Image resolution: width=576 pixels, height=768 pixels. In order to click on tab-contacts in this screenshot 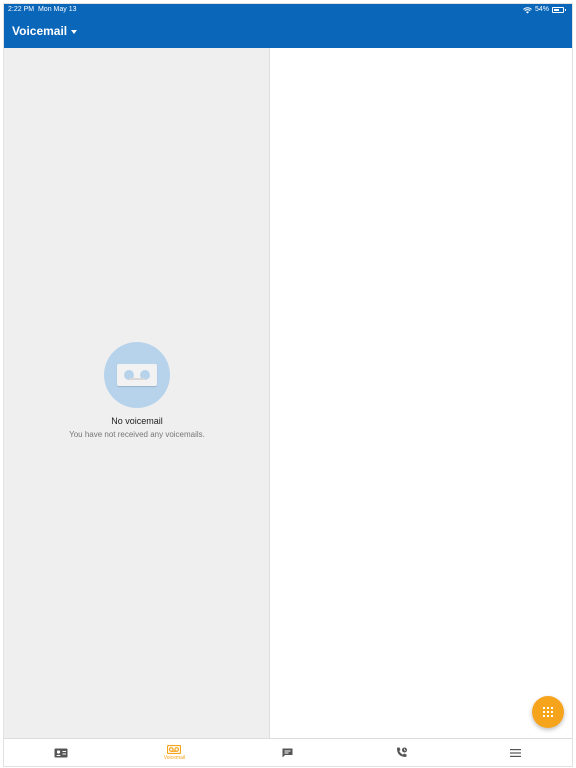, I will do `click(61, 752)`.